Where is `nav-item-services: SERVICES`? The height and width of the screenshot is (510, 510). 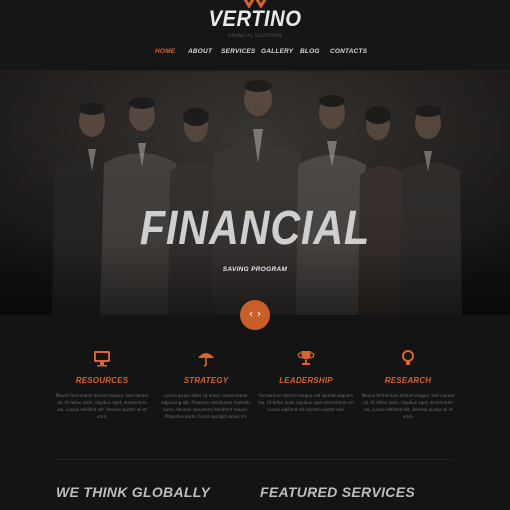
nav-item-services: SERVICES is located at coordinates (238, 51).